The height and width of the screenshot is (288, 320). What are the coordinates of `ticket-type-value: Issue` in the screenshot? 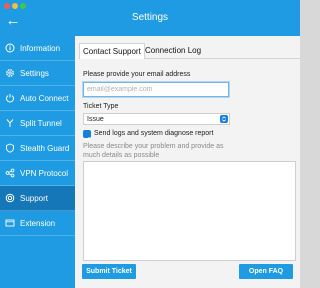 It's located at (95, 119).